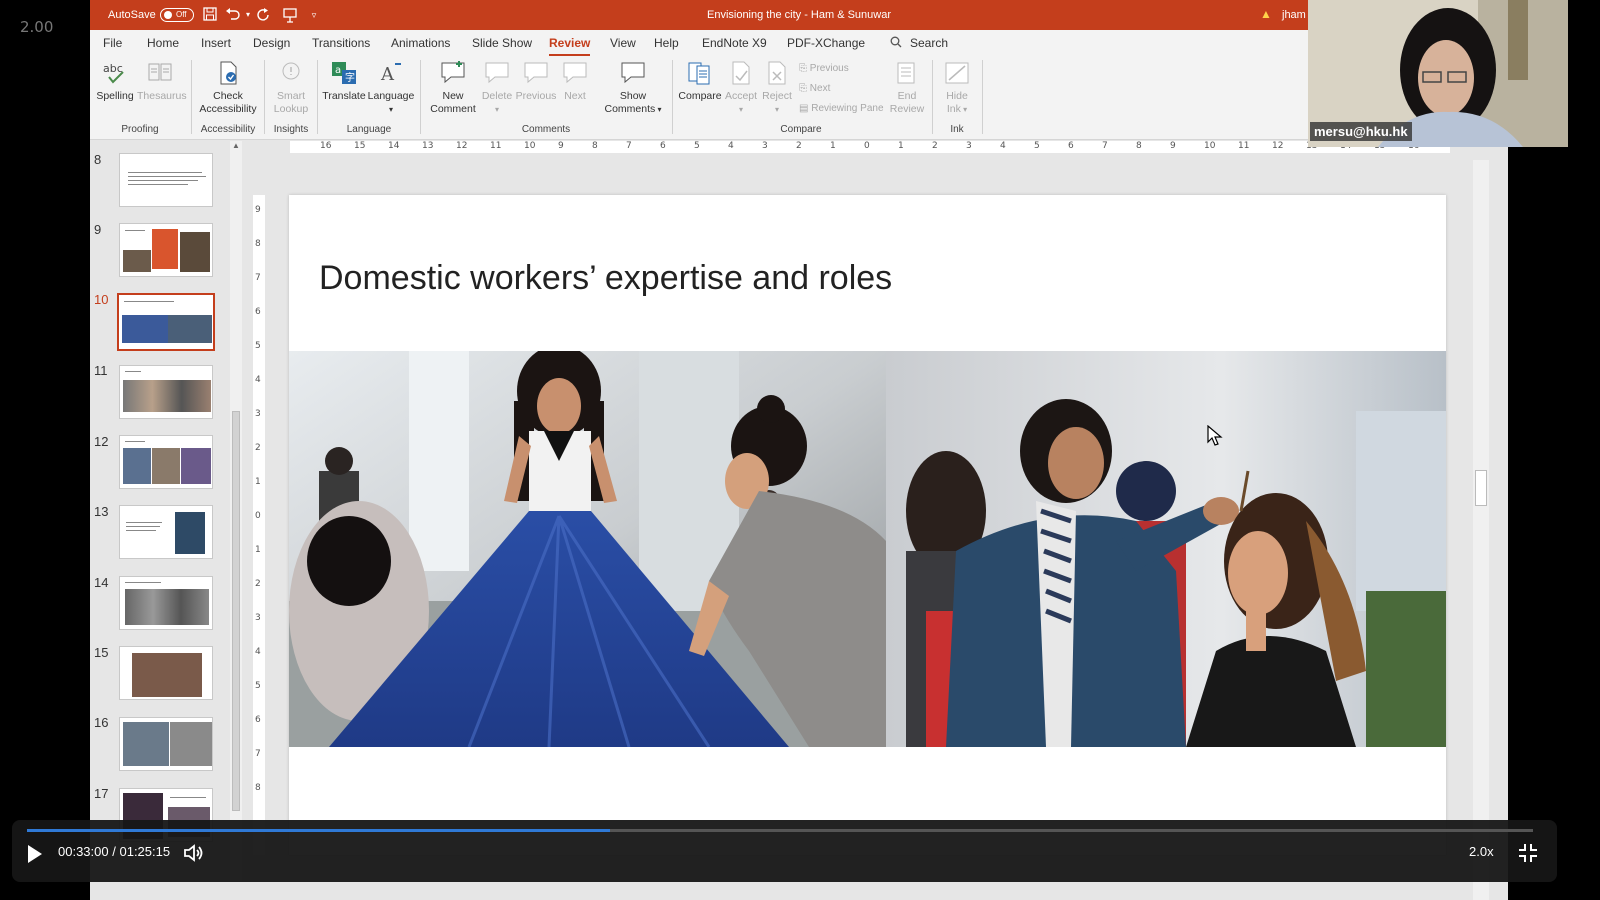  What do you see at coordinates (629, 146) in the screenshot?
I see `ruler-tick-label: 7` at bounding box center [629, 146].